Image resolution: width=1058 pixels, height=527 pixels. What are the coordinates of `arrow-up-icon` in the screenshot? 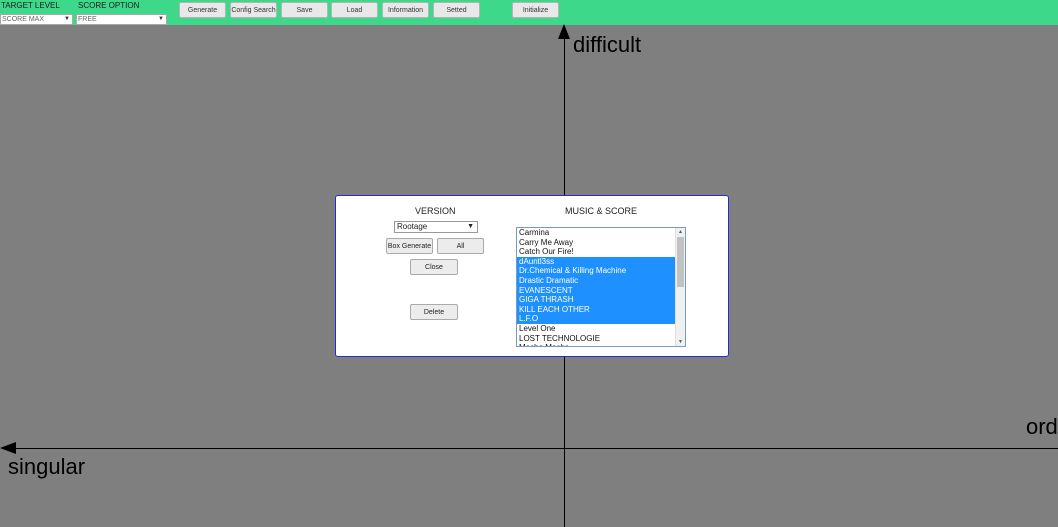 It's located at (564, 31).